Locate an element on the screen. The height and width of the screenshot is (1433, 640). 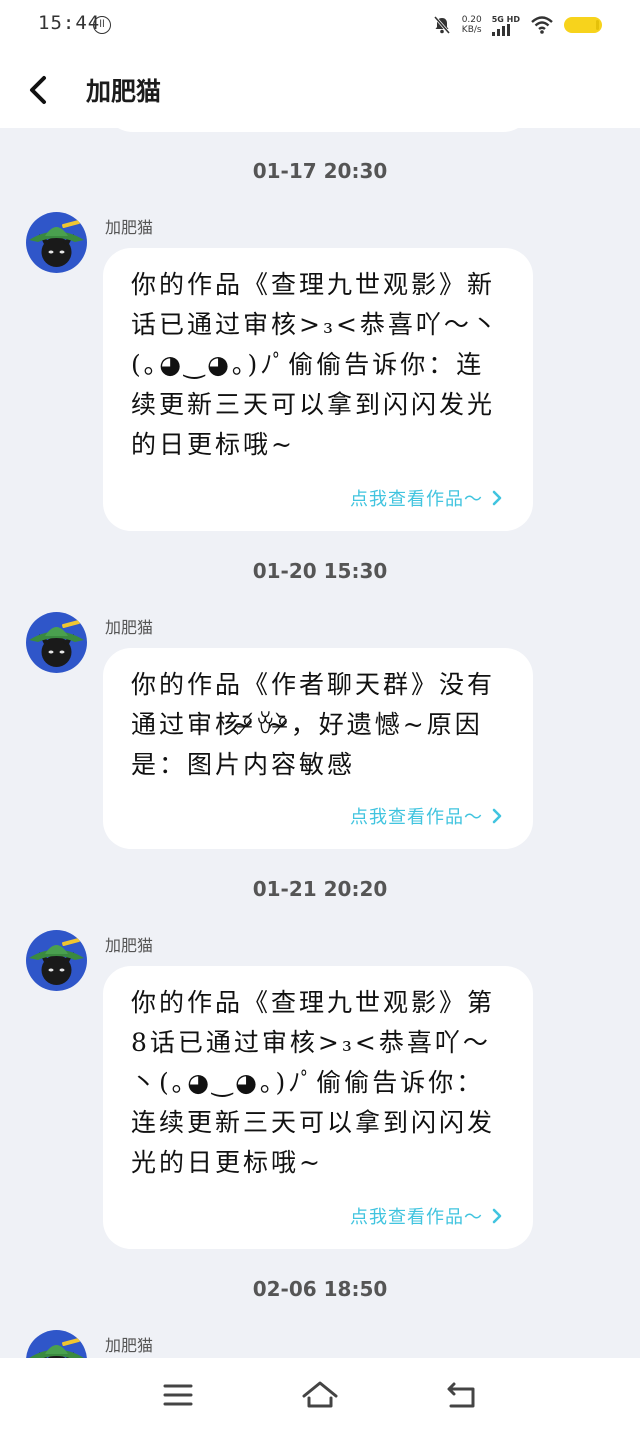
message-timestamp: 01-20 15:30 is located at coordinates (320, 571).